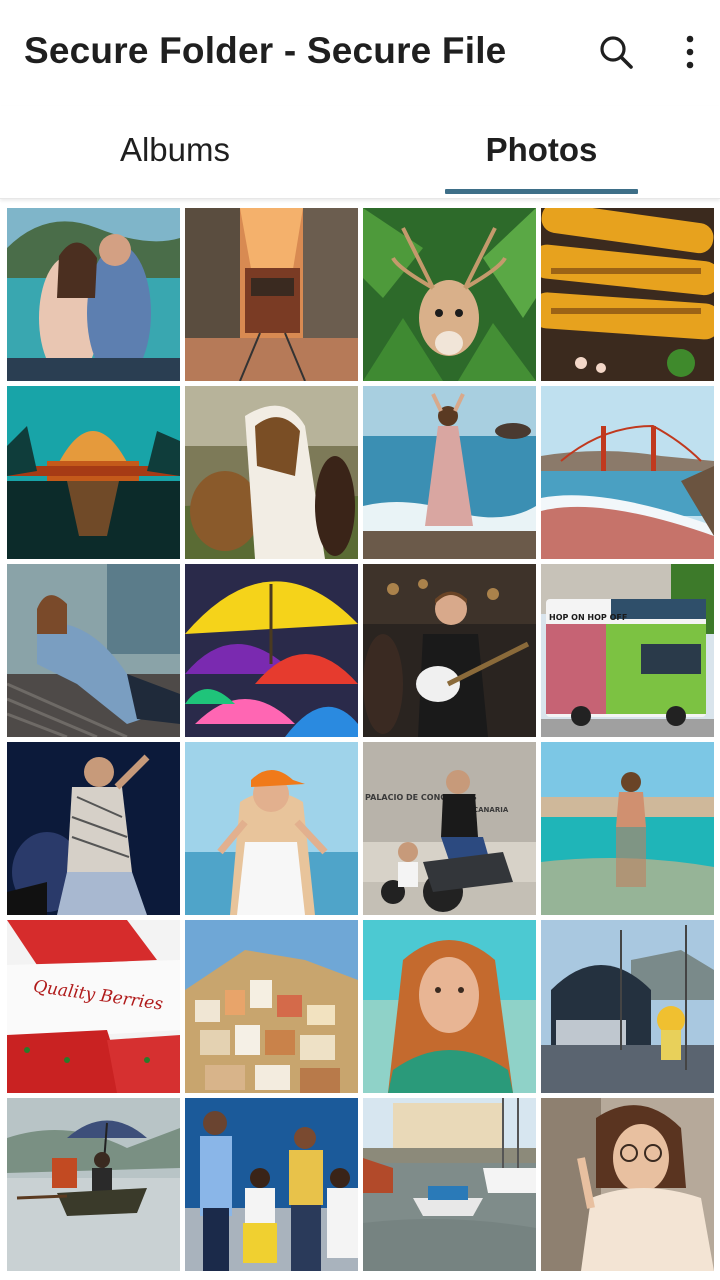 This screenshot has height=1280, width=720. Describe the element at coordinates (541, 191) in the screenshot. I see `selected-tab-indicator` at that location.